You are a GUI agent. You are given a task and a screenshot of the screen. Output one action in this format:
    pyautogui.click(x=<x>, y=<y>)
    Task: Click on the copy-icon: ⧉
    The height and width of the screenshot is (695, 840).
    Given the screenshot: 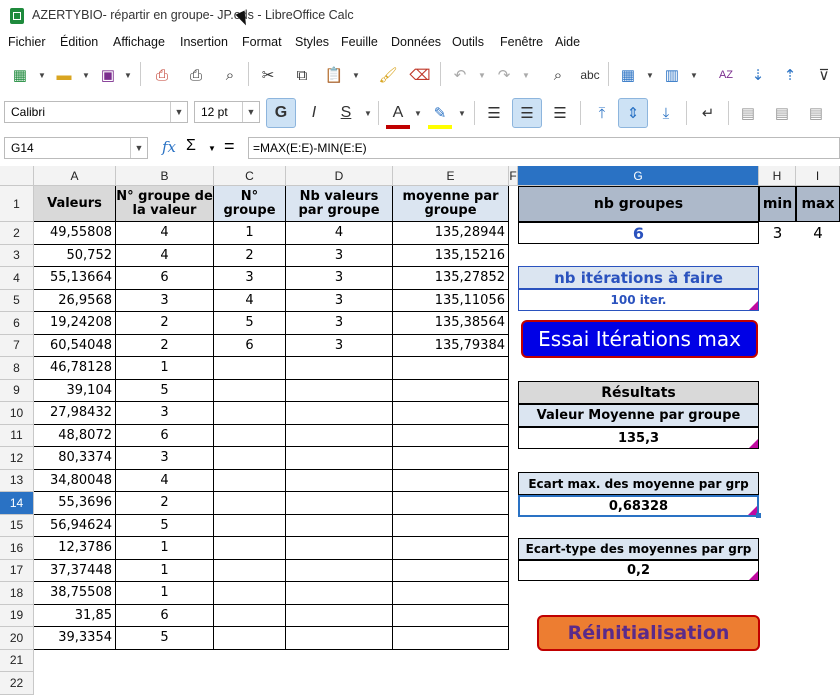 What is the action you would take?
    pyautogui.click(x=302, y=75)
    